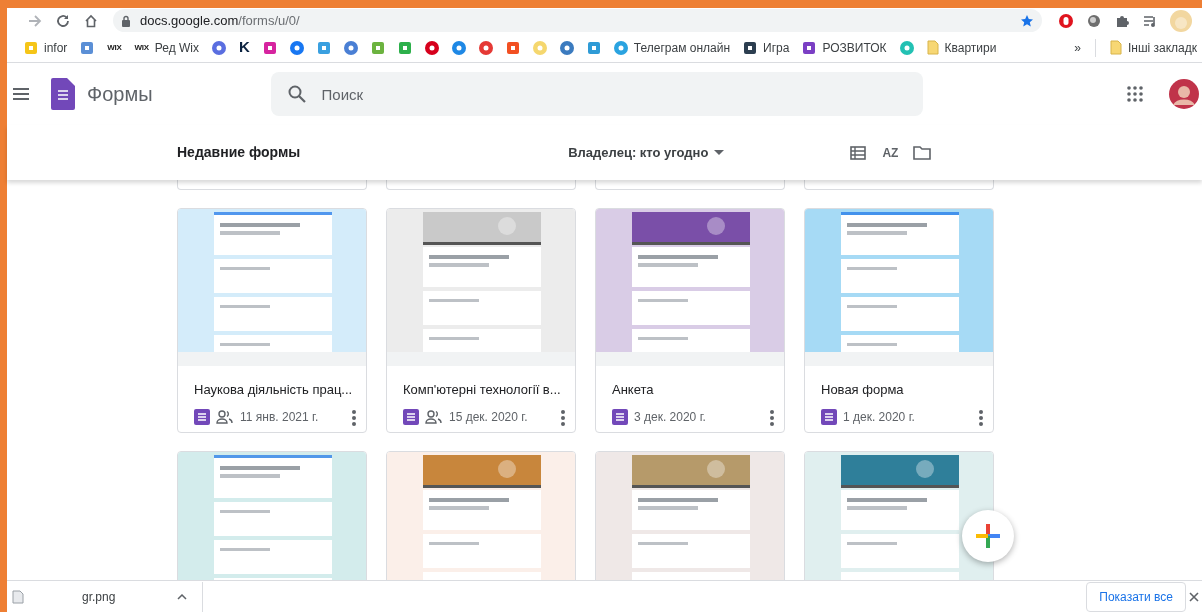 The image size is (1202, 612). I want to click on apps-grid-icon, so click(1134, 94).